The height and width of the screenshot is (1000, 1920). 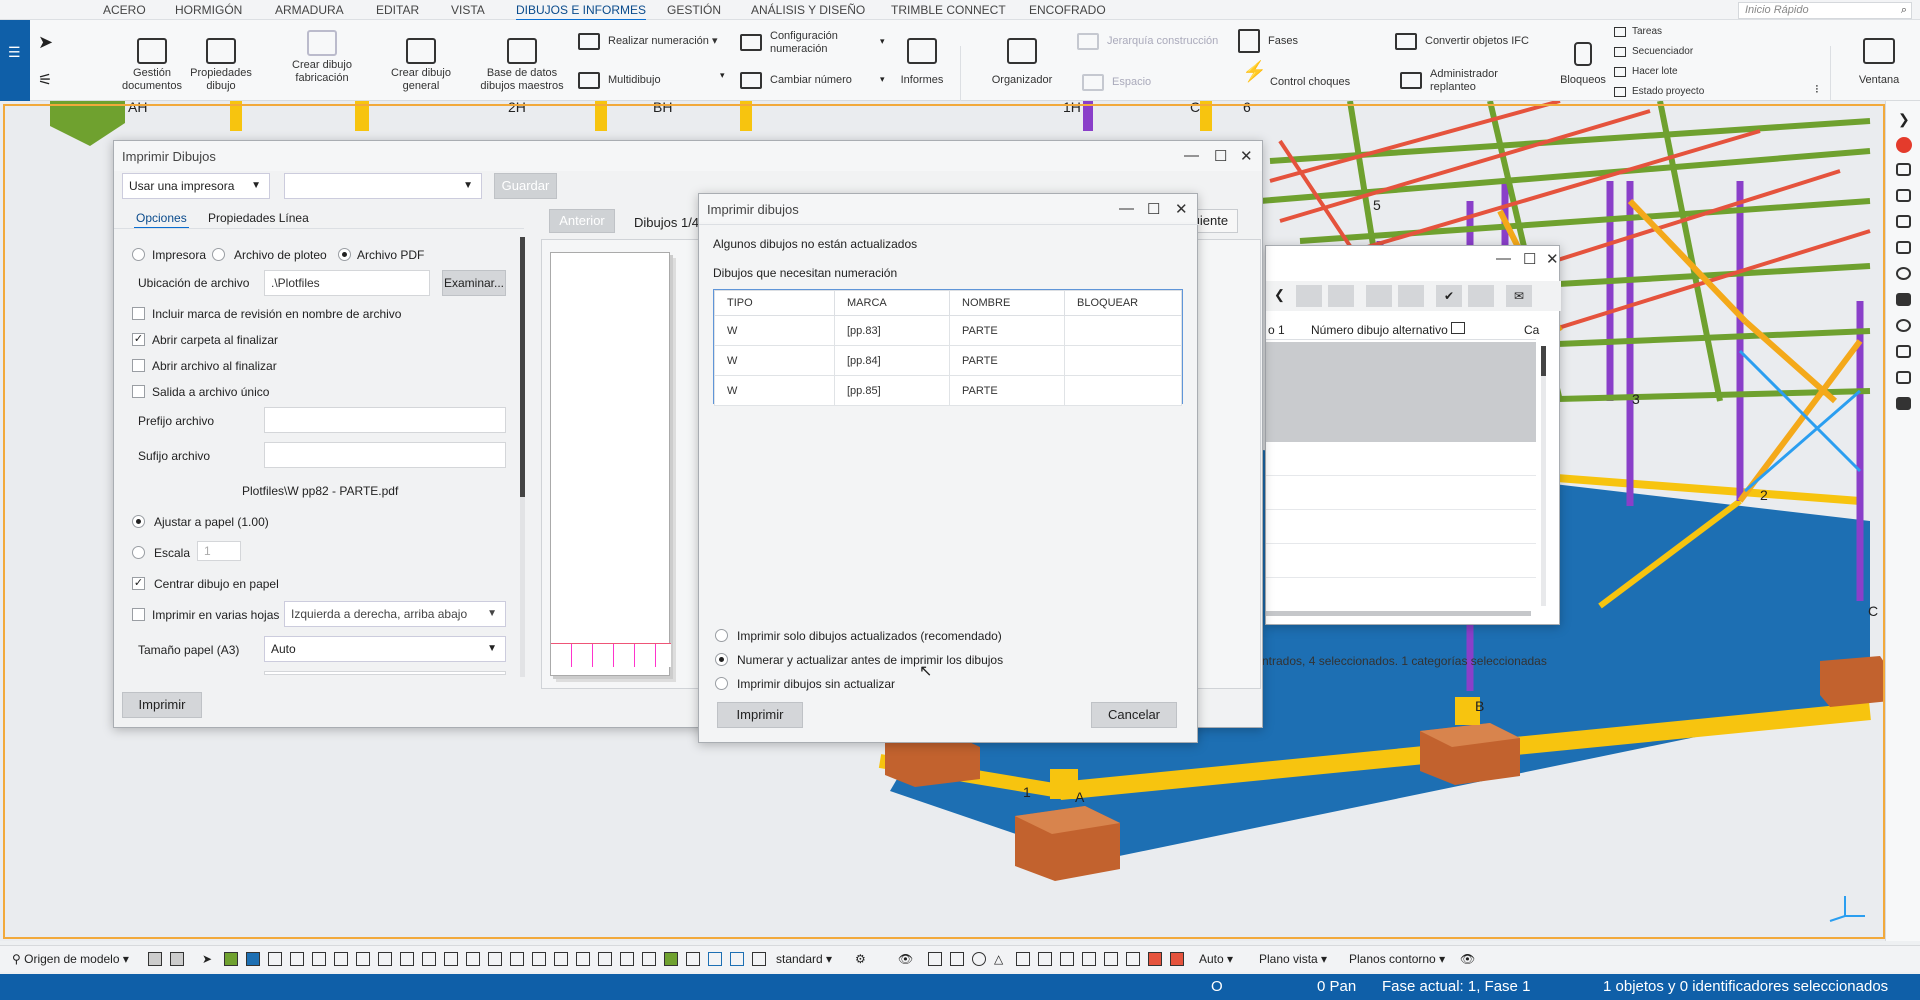 What do you see at coordinates (152, 65) in the screenshot?
I see `gestion-documentos-button: Gestión documentos` at bounding box center [152, 65].